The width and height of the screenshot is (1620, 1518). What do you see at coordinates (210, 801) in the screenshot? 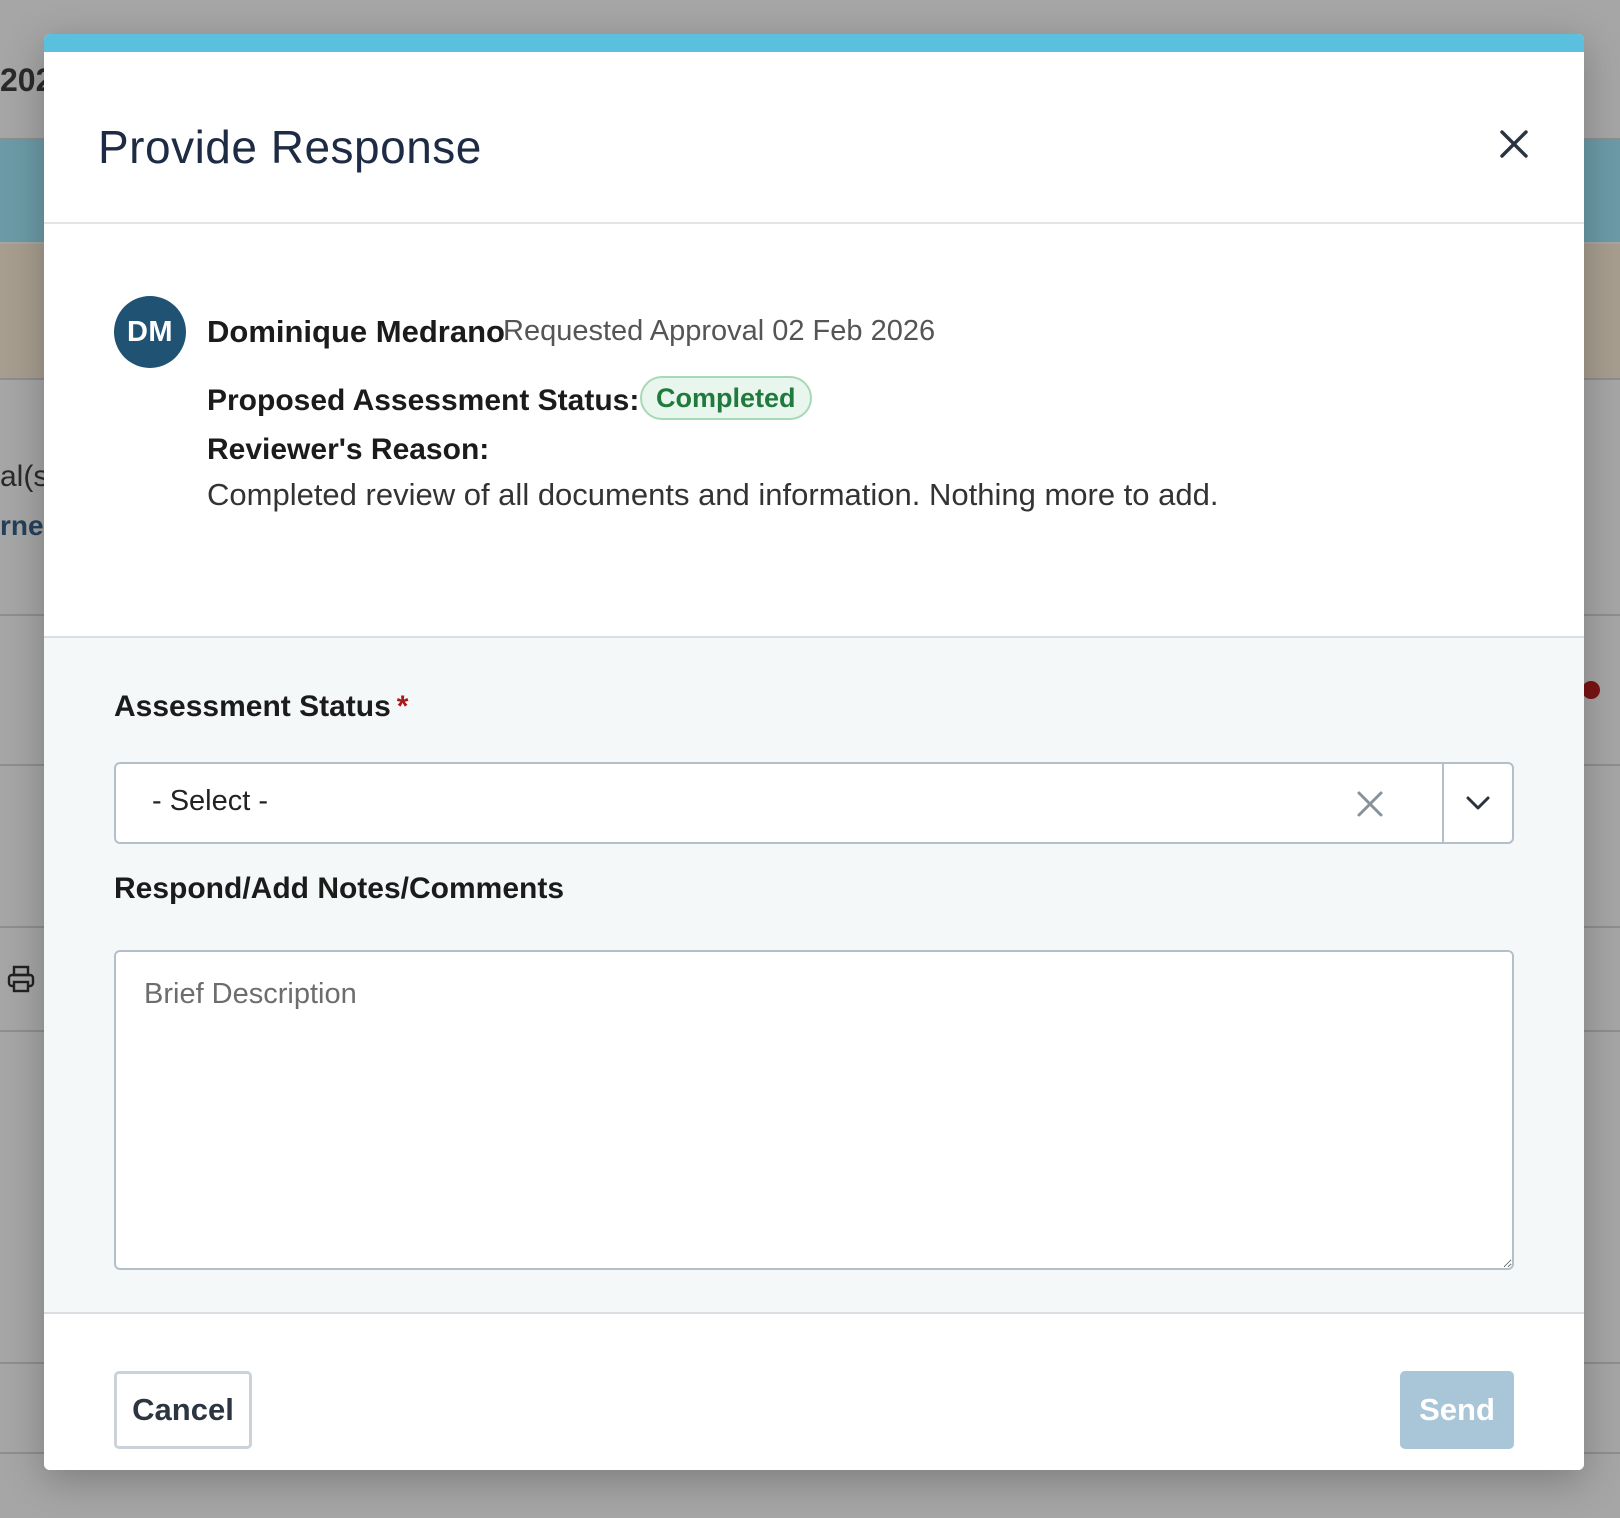
I see `assessment-status-value: - Select -` at bounding box center [210, 801].